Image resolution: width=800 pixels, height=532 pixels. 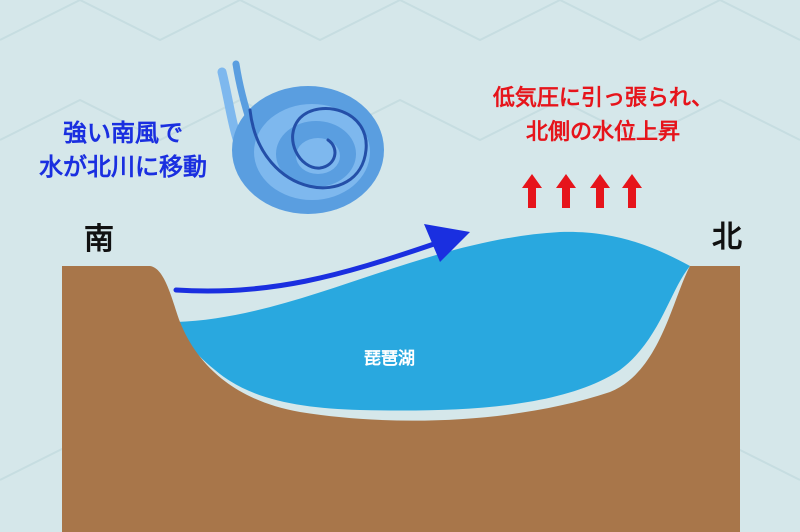 What do you see at coordinates (603, 116) in the screenshot?
I see `pressure-caption: 低気圧に引っ張られ、 北側の水位上昇` at bounding box center [603, 116].